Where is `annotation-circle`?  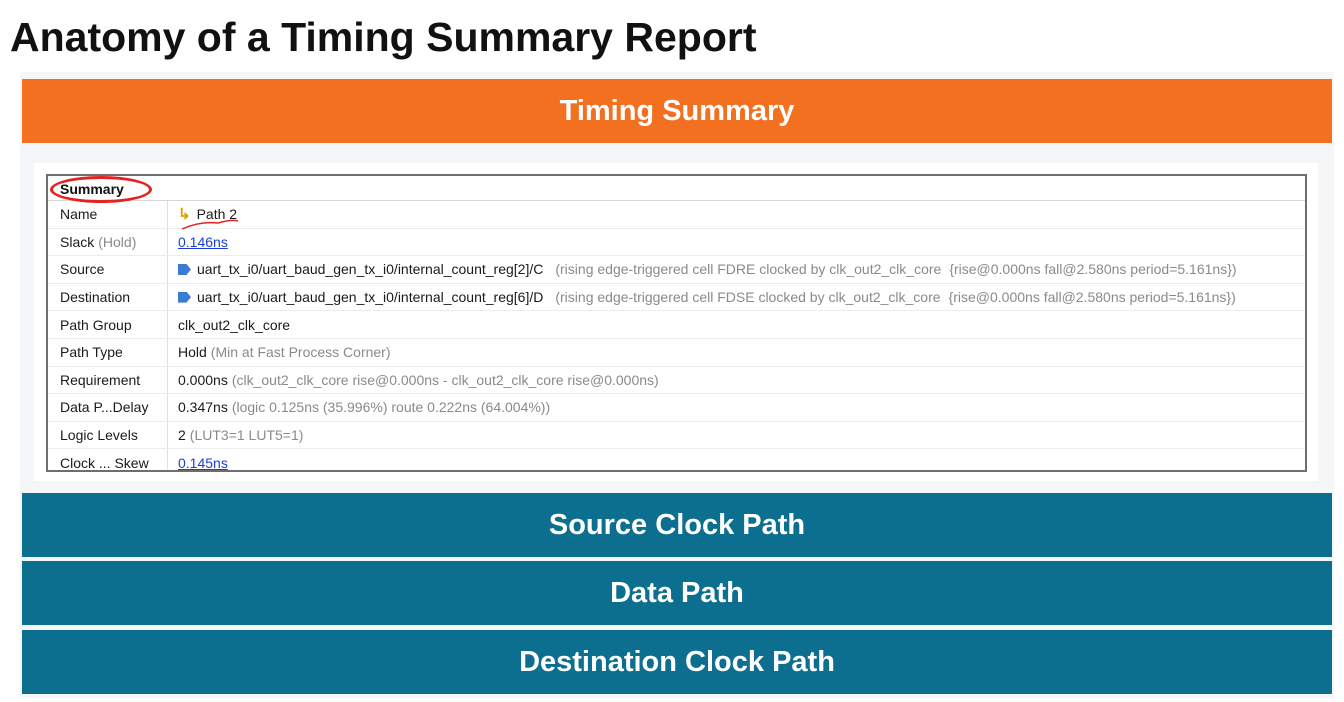 annotation-circle is located at coordinates (101, 189).